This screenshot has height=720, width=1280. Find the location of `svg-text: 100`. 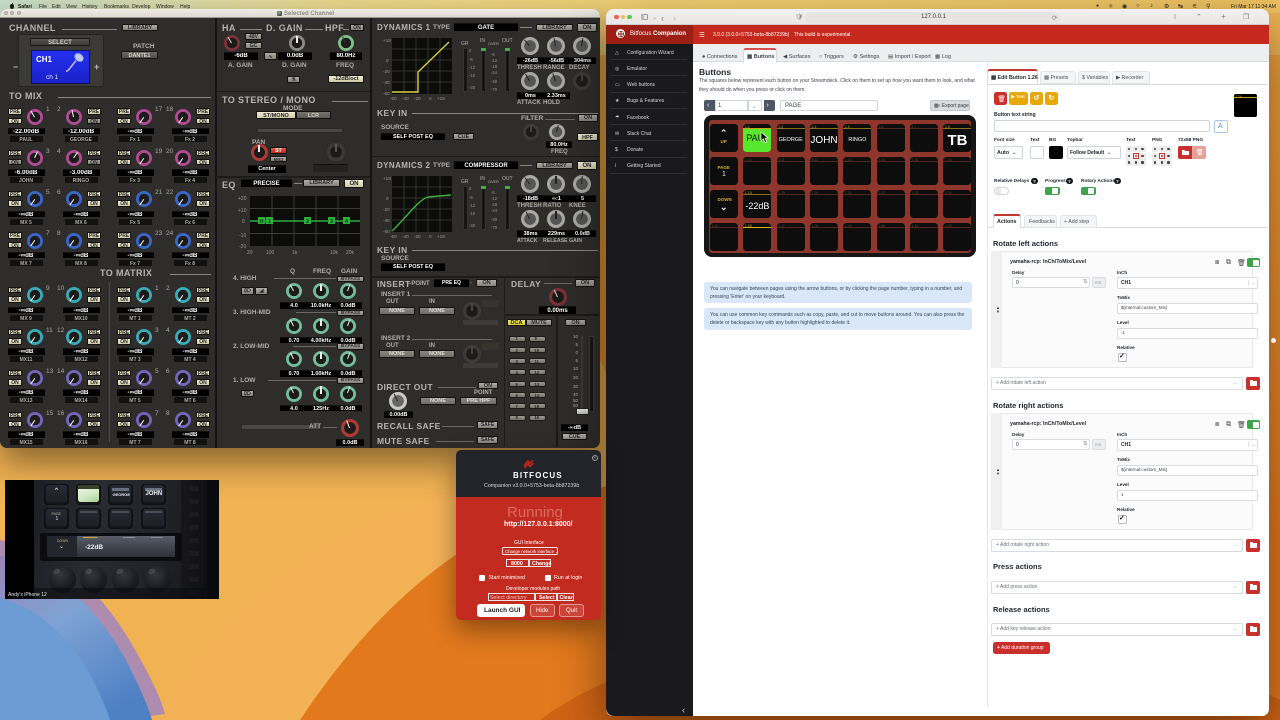

svg-text: 100 is located at coordinates (270, 253).